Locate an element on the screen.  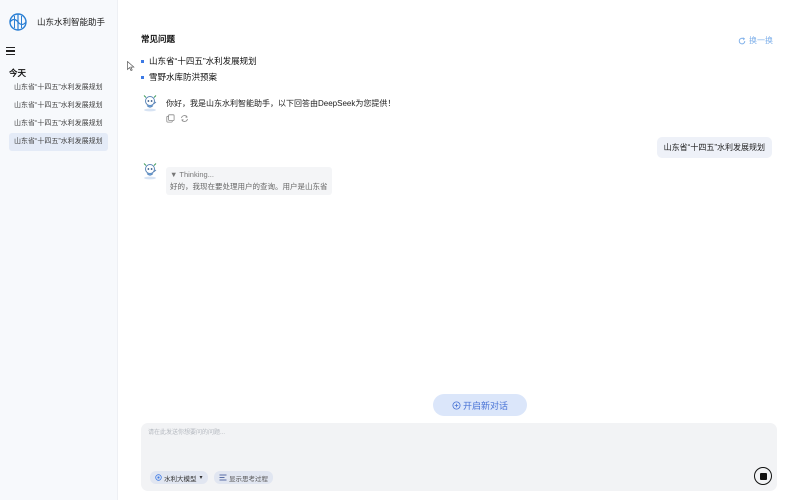
message-actions is located at coordinates (177, 118).